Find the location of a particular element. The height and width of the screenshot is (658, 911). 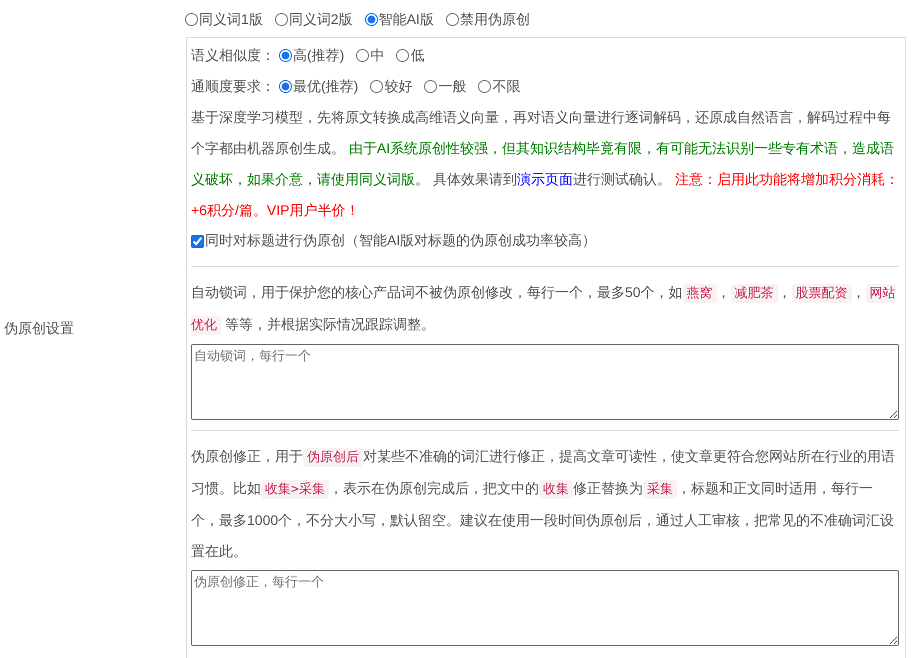

checkbox is located at coordinates (197, 241).